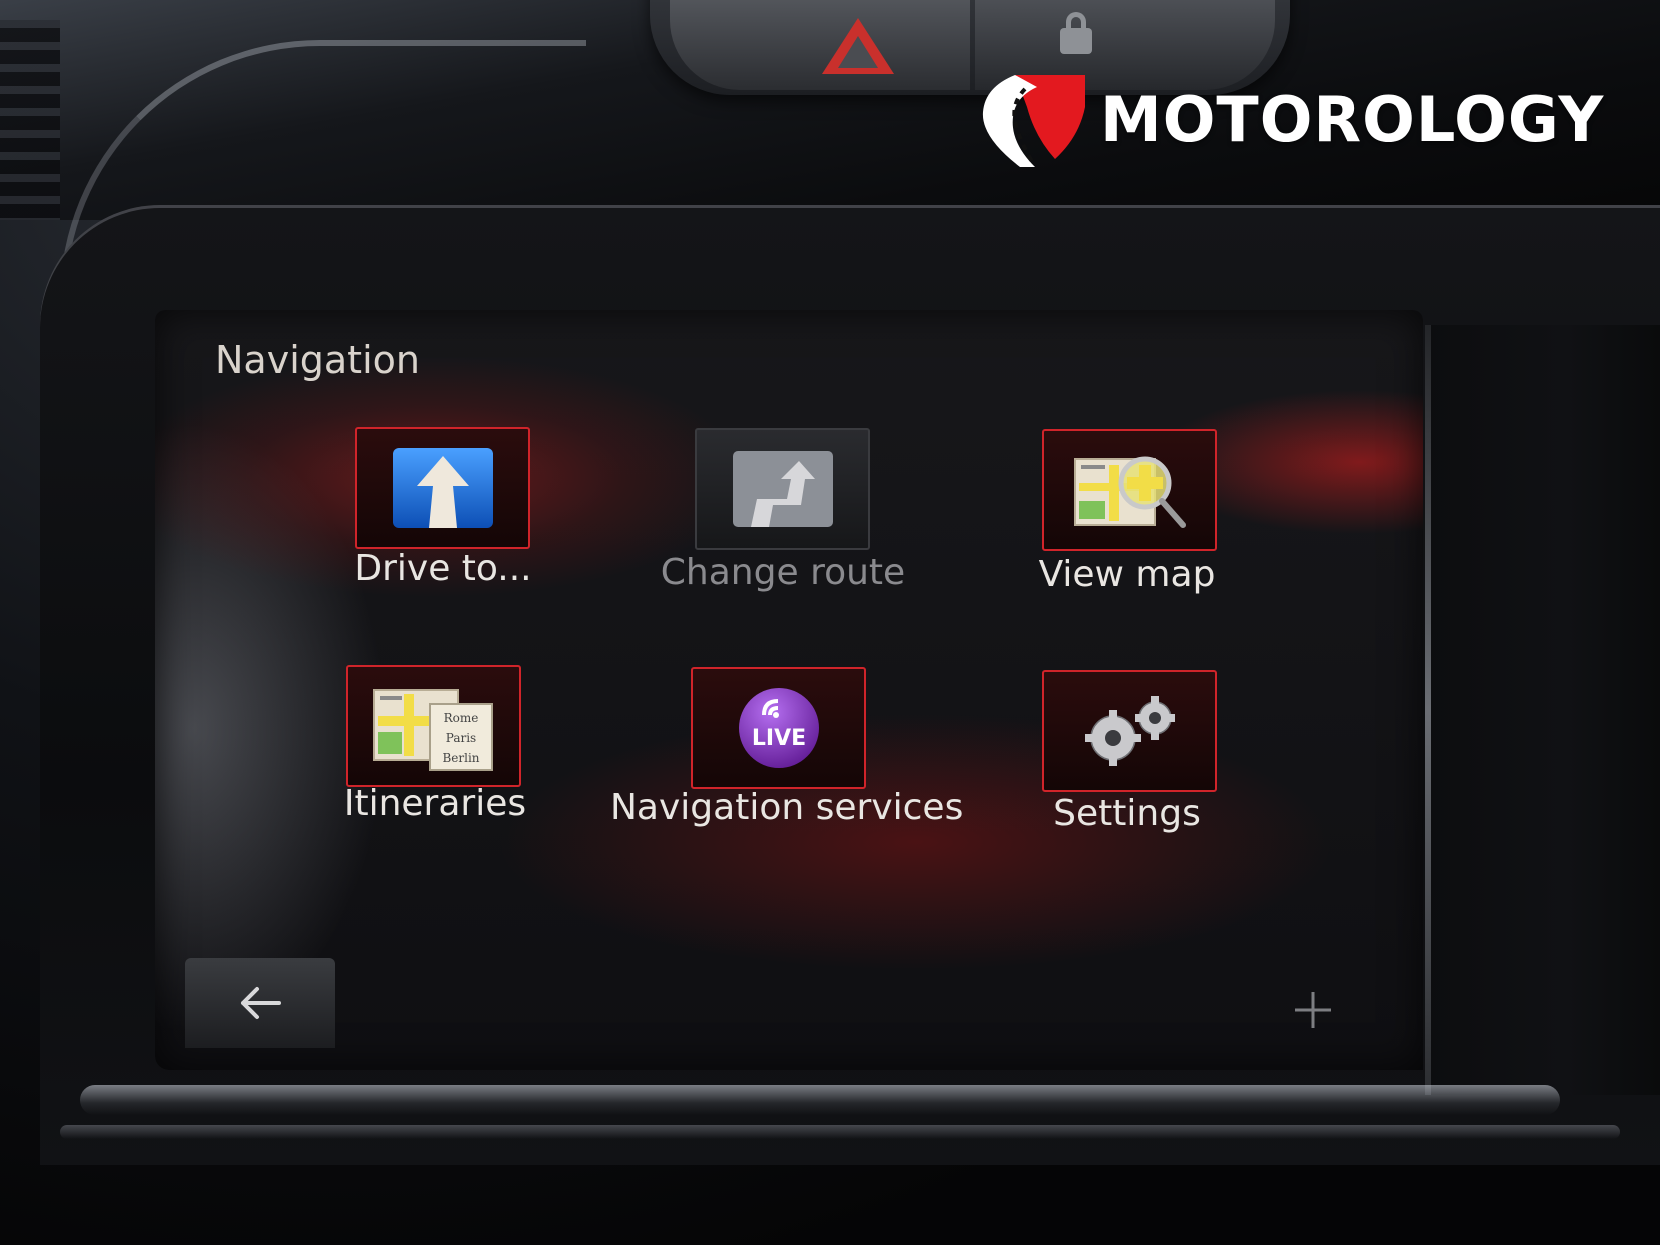  What do you see at coordinates (820, 45) in the screenshot?
I see `hazard-button` at bounding box center [820, 45].